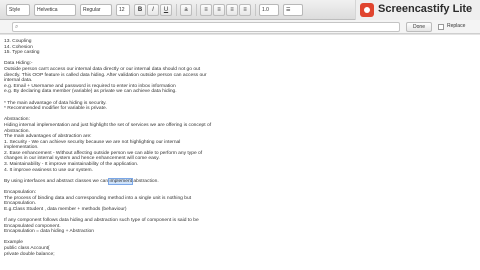 The height and width of the screenshot is (270, 480). I want to click on selected-word: implement, so click(121, 181).